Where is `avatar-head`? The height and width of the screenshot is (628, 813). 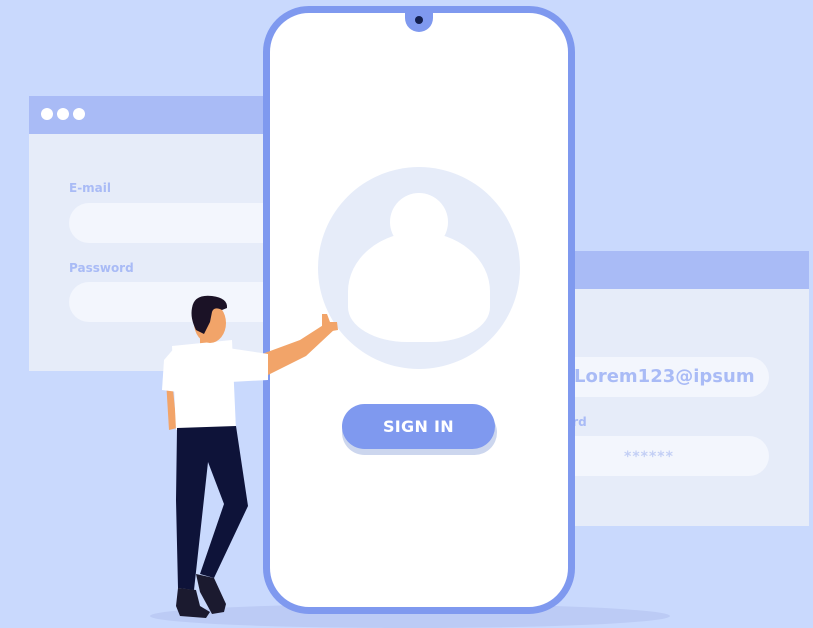 avatar-head is located at coordinates (419, 222).